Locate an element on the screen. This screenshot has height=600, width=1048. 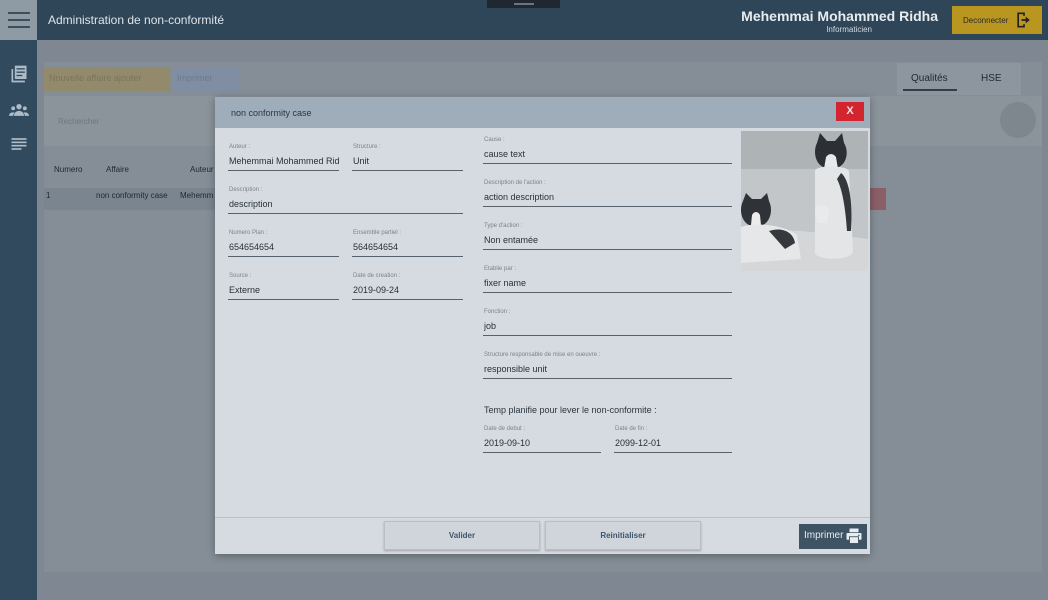
close-button: X is located at coordinates (850, 111).